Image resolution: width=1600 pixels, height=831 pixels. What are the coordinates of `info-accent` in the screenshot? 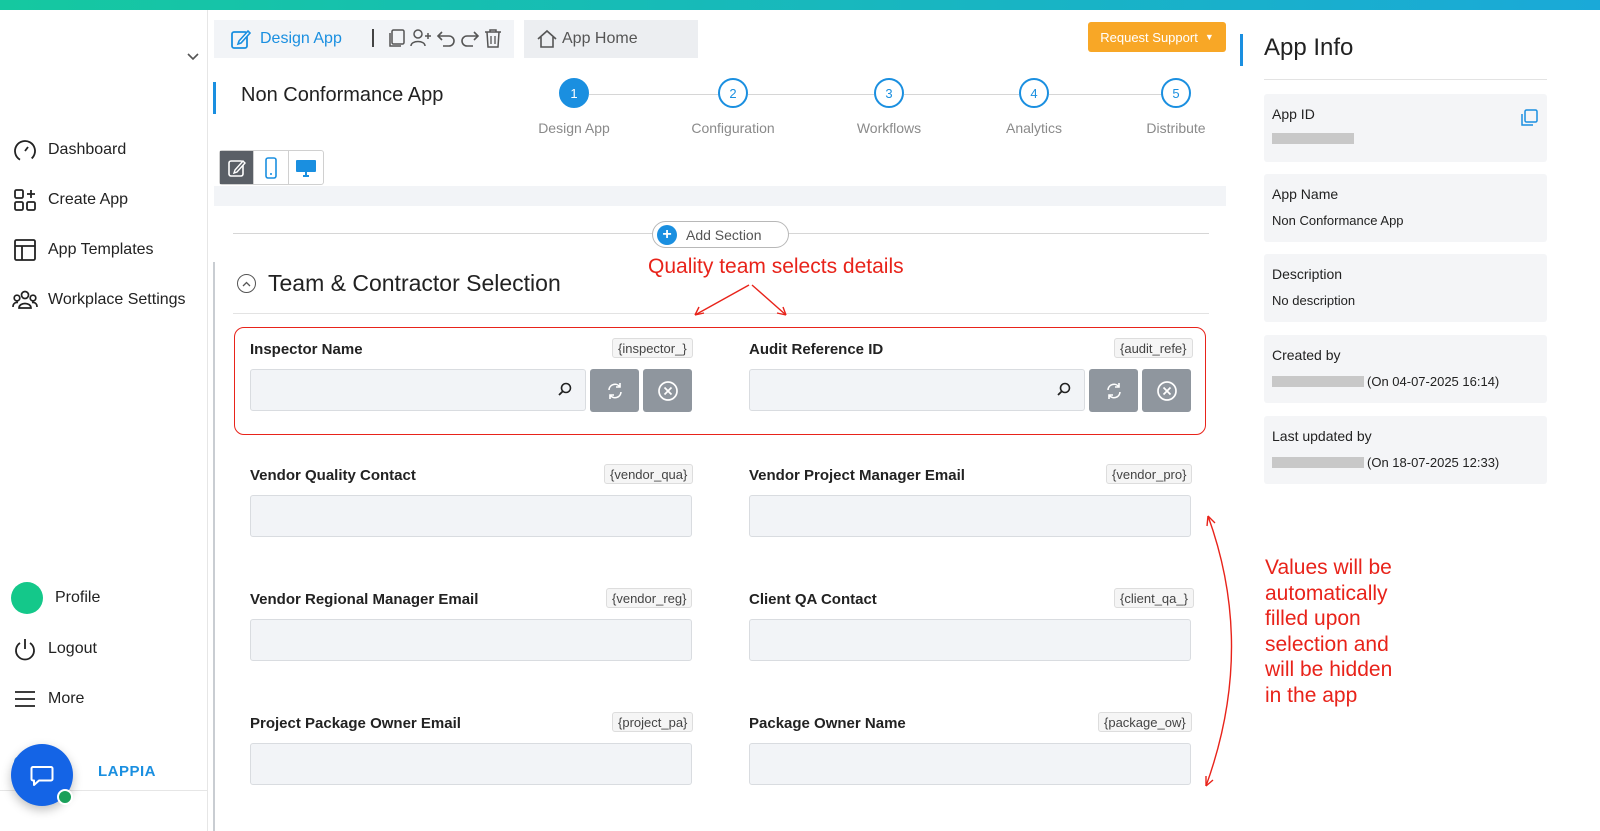 It's located at (1241, 50).